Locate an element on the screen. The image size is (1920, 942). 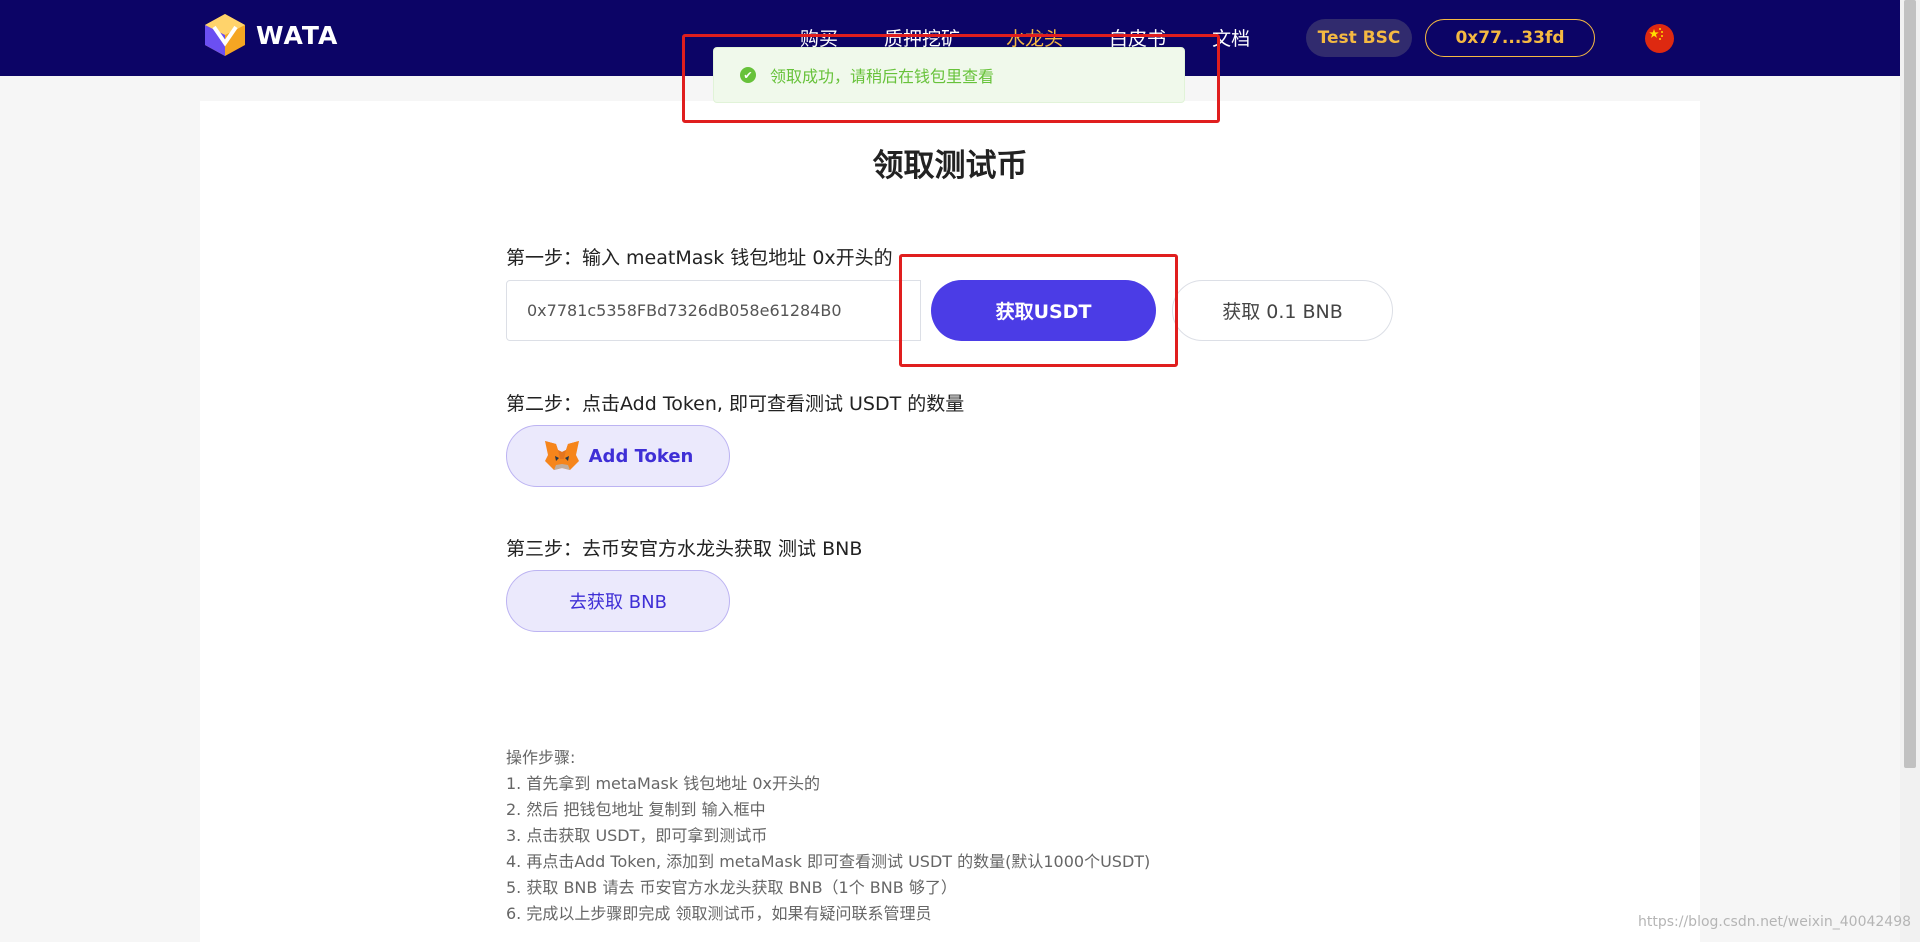
watermark-text: https://blog.csdn.net/weixin_40042498 is located at coordinates (1774, 922).